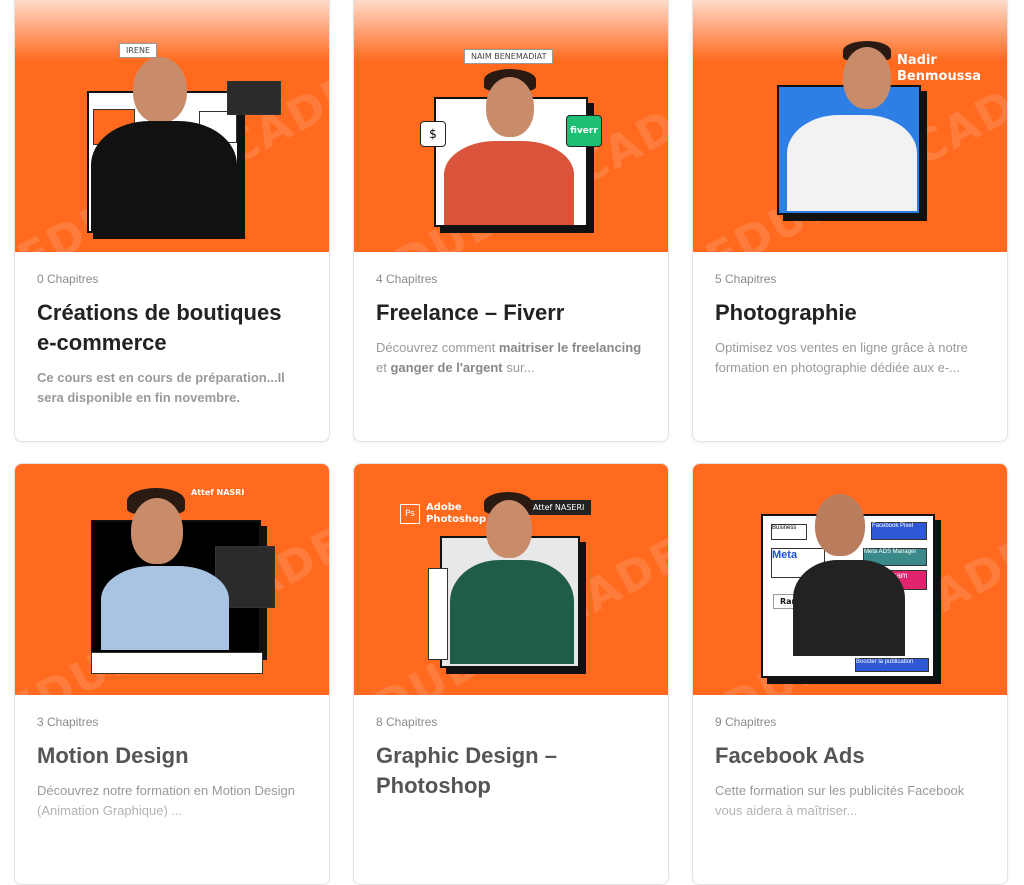  What do you see at coordinates (850, 313) in the screenshot?
I see `course-title: Photographie` at bounding box center [850, 313].